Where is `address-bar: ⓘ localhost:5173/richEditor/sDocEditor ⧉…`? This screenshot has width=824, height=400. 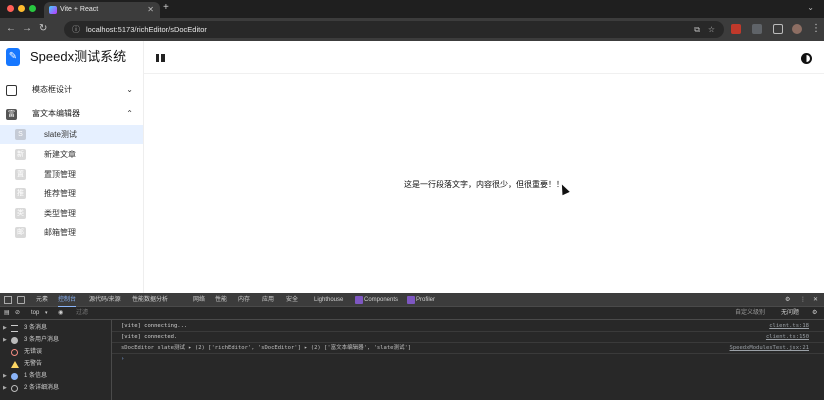
address-bar: ⓘ localhost:5173/richEditor/sDocEditor ⧉… is located at coordinates (394, 29).